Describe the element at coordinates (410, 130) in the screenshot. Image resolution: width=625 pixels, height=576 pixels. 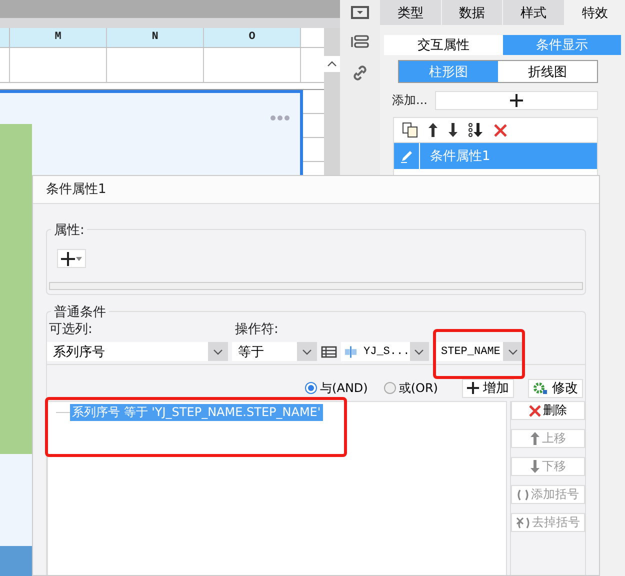
I see `copy-icon` at that location.